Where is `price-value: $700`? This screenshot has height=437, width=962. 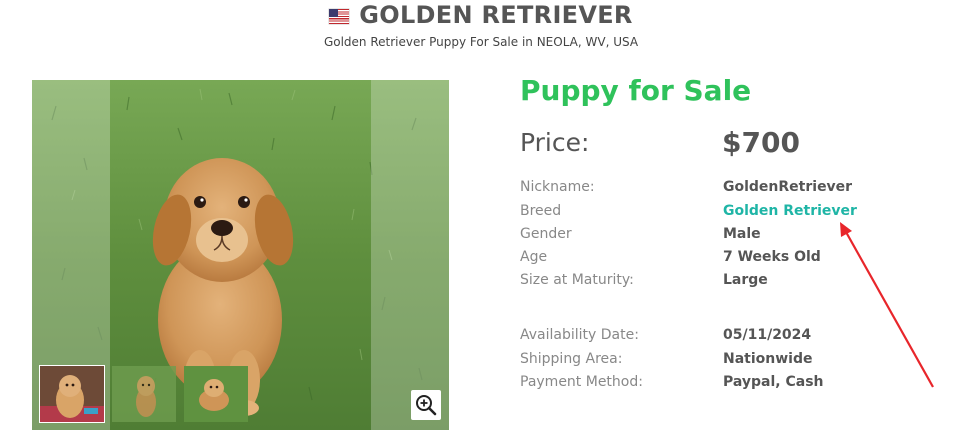
price-value: $700 is located at coordinates (761, 142).